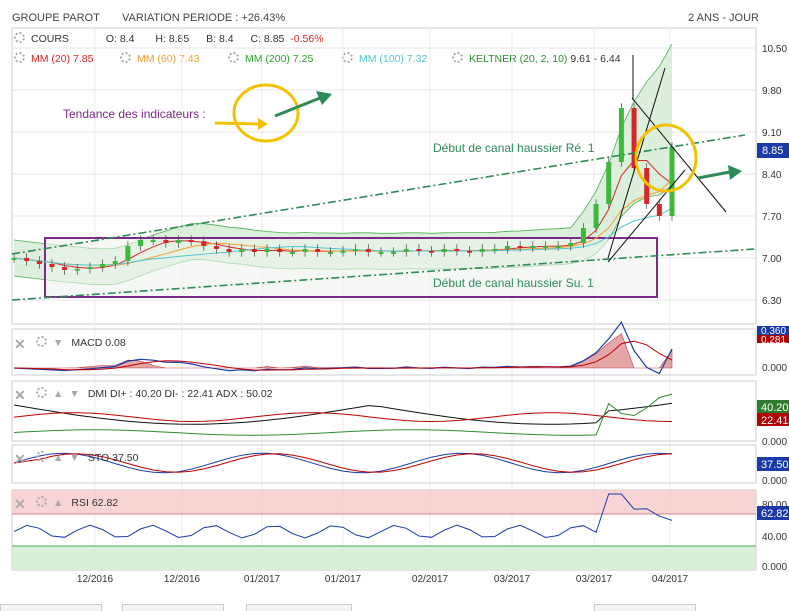 The width and height of the screenshot is (789, 611). What do you see at coordinates (774, 481) in the screenshot?
I see `sto-axis-zero: 0.000` at bounding box center [774, 481].